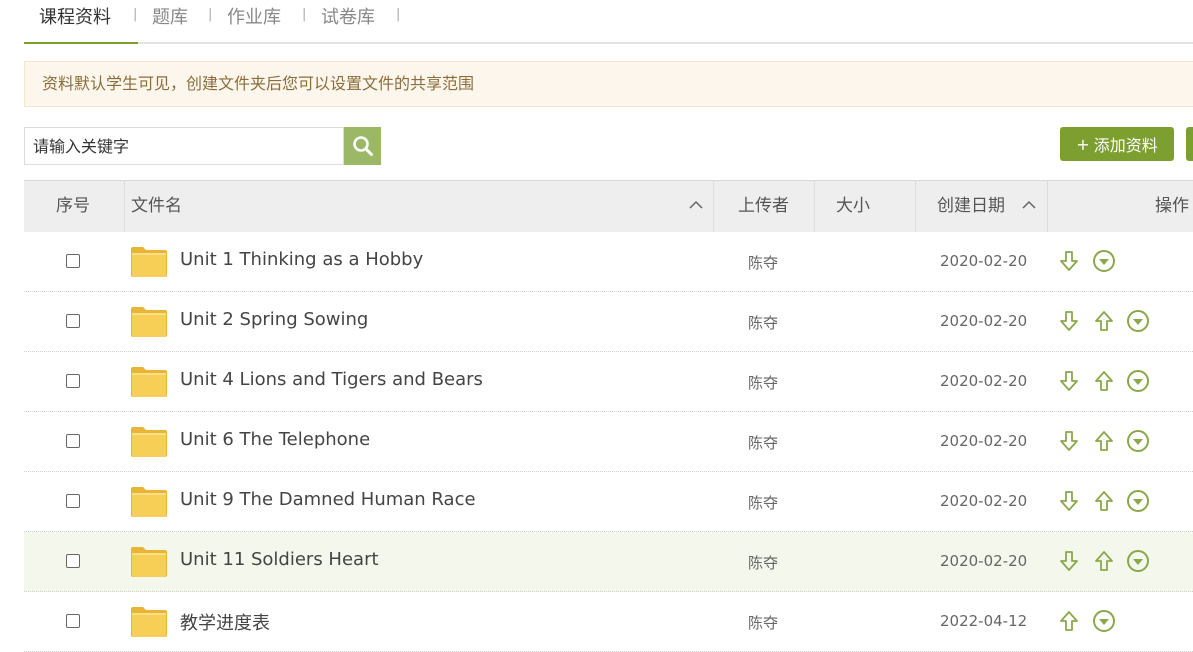  I want to click on header-uploader: 上传者, so click(763, 206).